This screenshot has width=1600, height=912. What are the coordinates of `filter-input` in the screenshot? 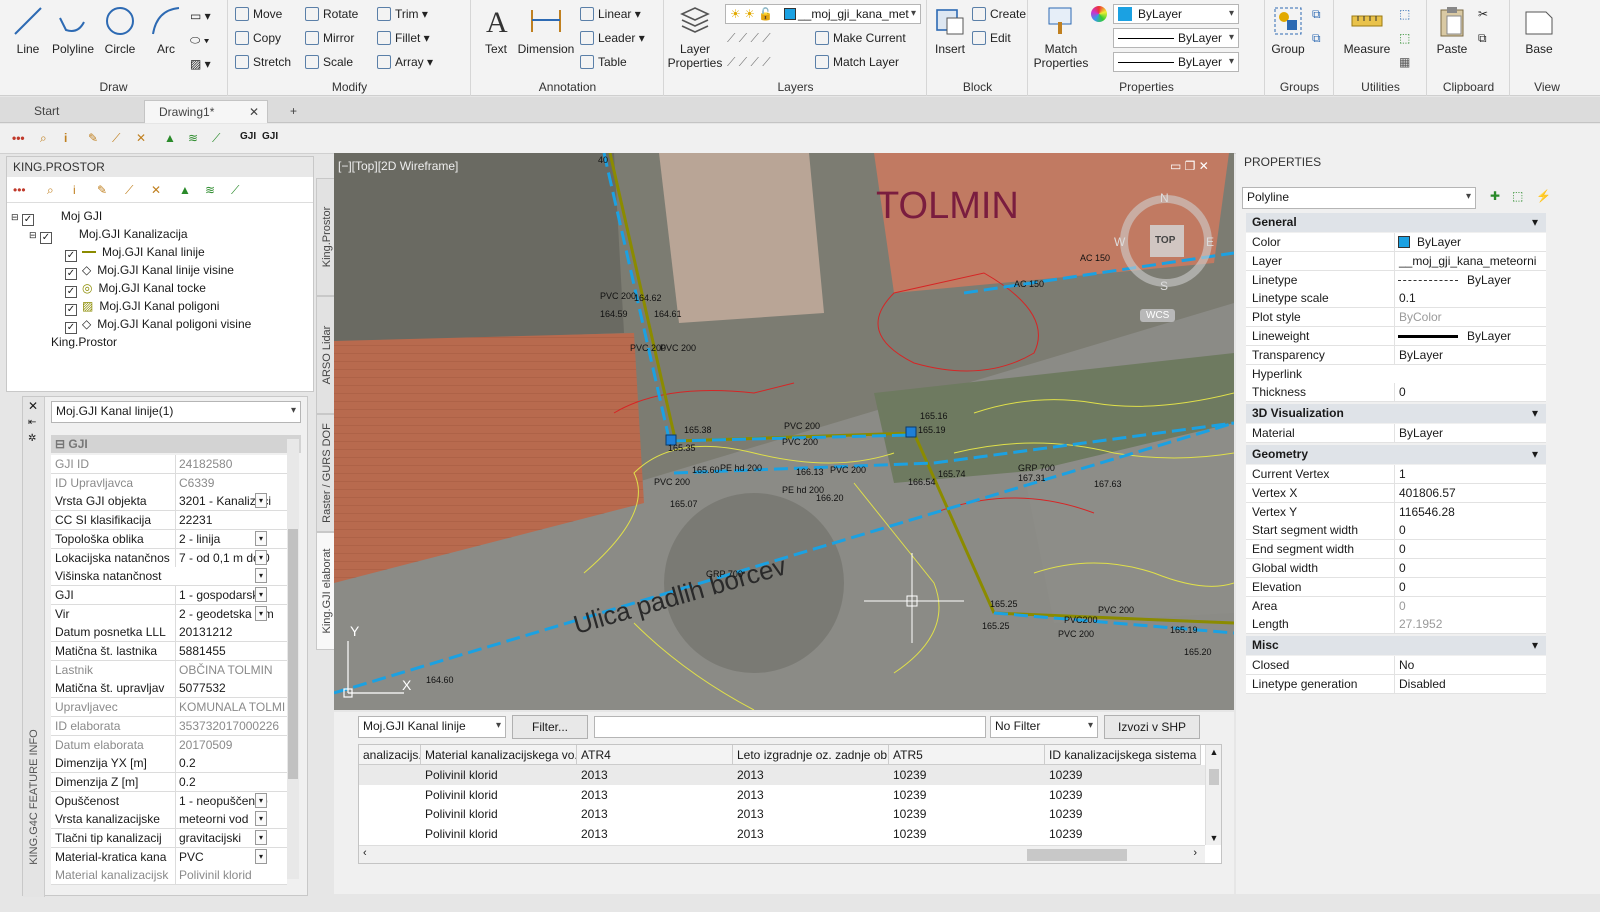 It's located at (790, 727).